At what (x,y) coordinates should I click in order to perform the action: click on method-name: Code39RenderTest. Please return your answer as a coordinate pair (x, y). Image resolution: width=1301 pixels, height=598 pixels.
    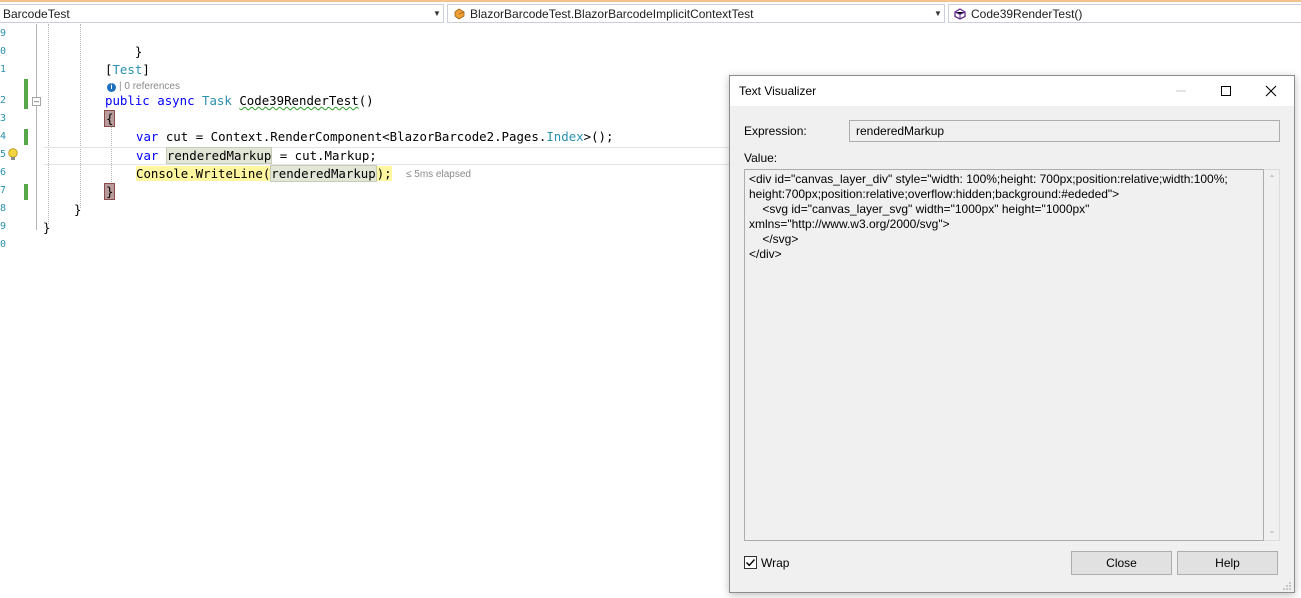
    Looking at the image, I should click on (299, 100).